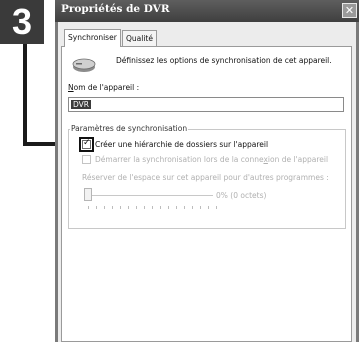  I want to click on close-button: ✕, so click(349, 10).